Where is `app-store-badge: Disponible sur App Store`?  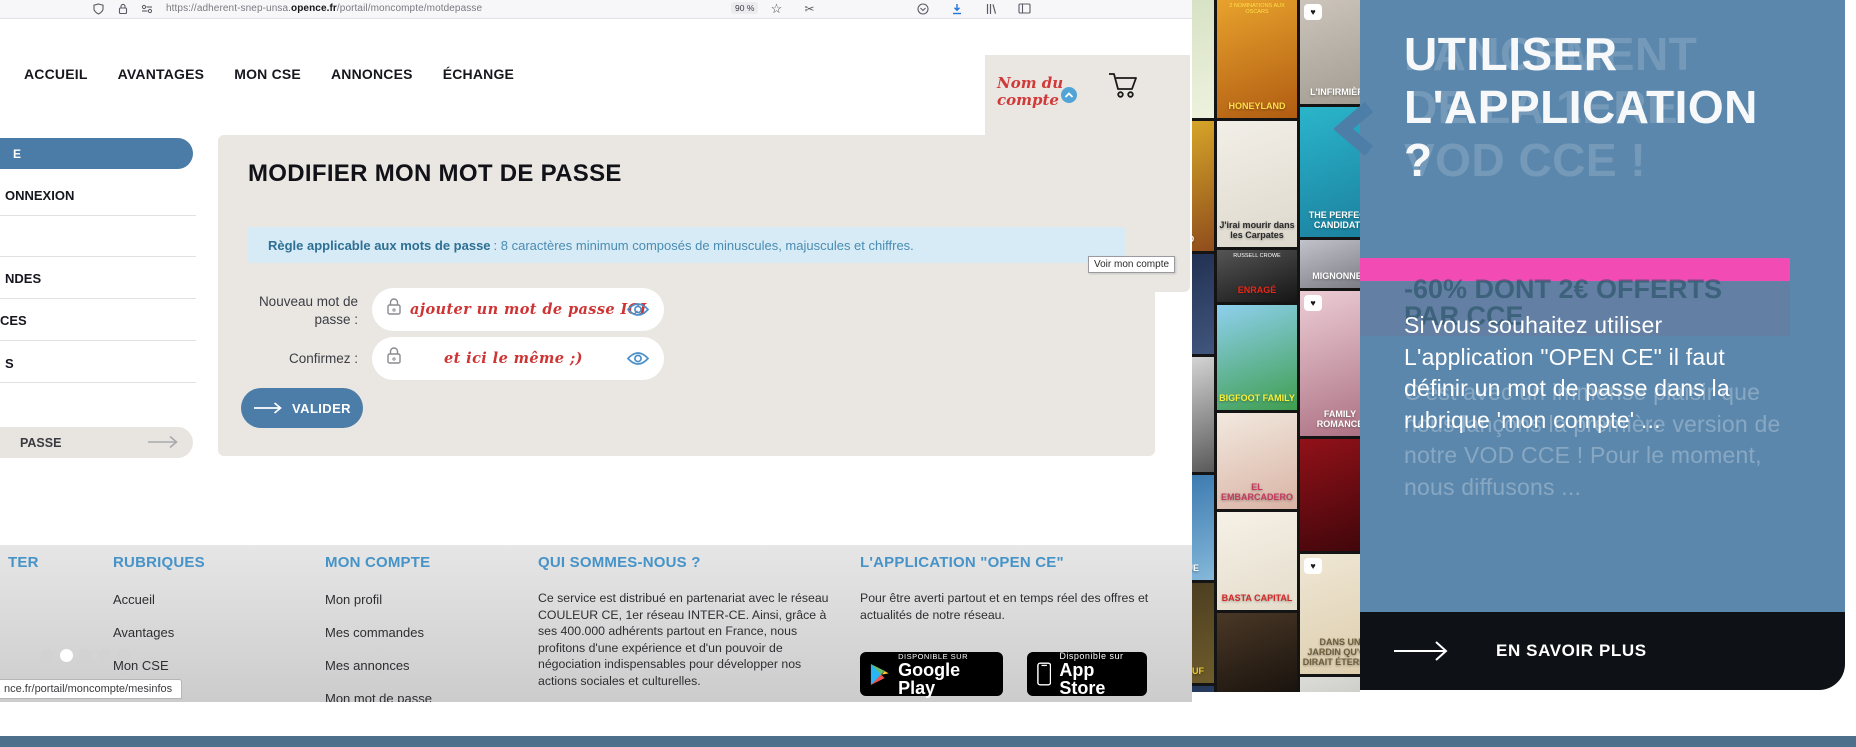 app-store-badge: Disponible sur App Store is located at coordinates (1087, 674).